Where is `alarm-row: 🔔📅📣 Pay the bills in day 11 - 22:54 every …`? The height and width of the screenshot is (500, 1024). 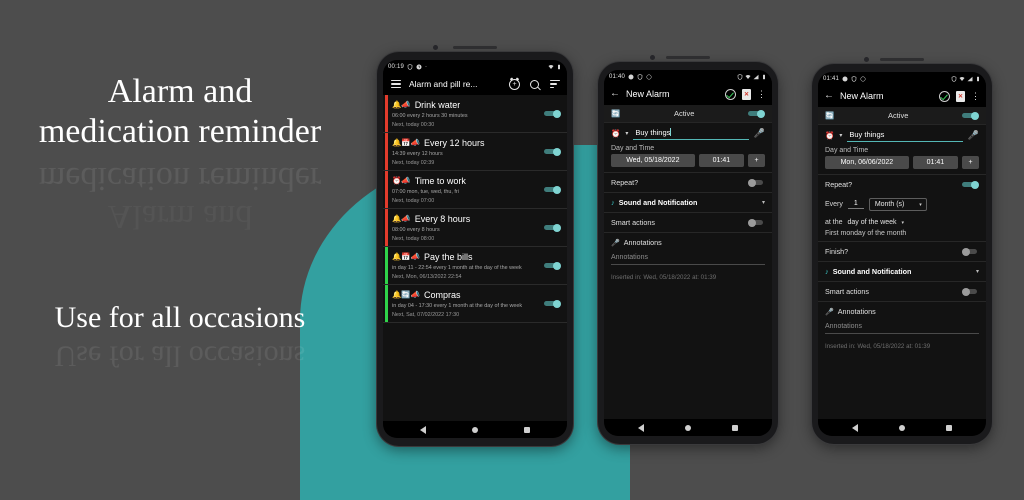
alarm-row: 🔔📅📣 Pay the bills in day 11 - 22:54 every … is located at coordinates (475, 266).